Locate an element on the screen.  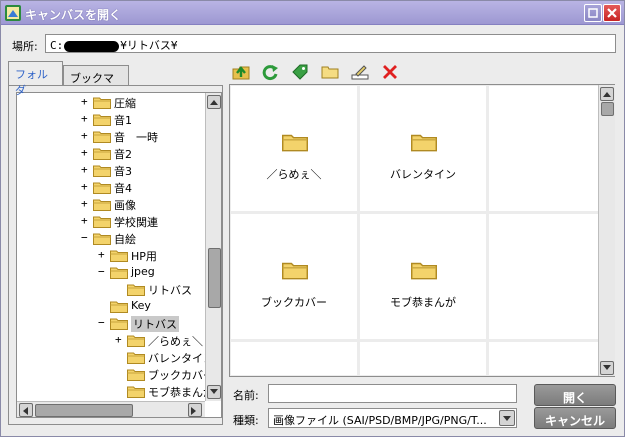
grid-folder-label: ブックカバー is located at coordinates (294, 302).